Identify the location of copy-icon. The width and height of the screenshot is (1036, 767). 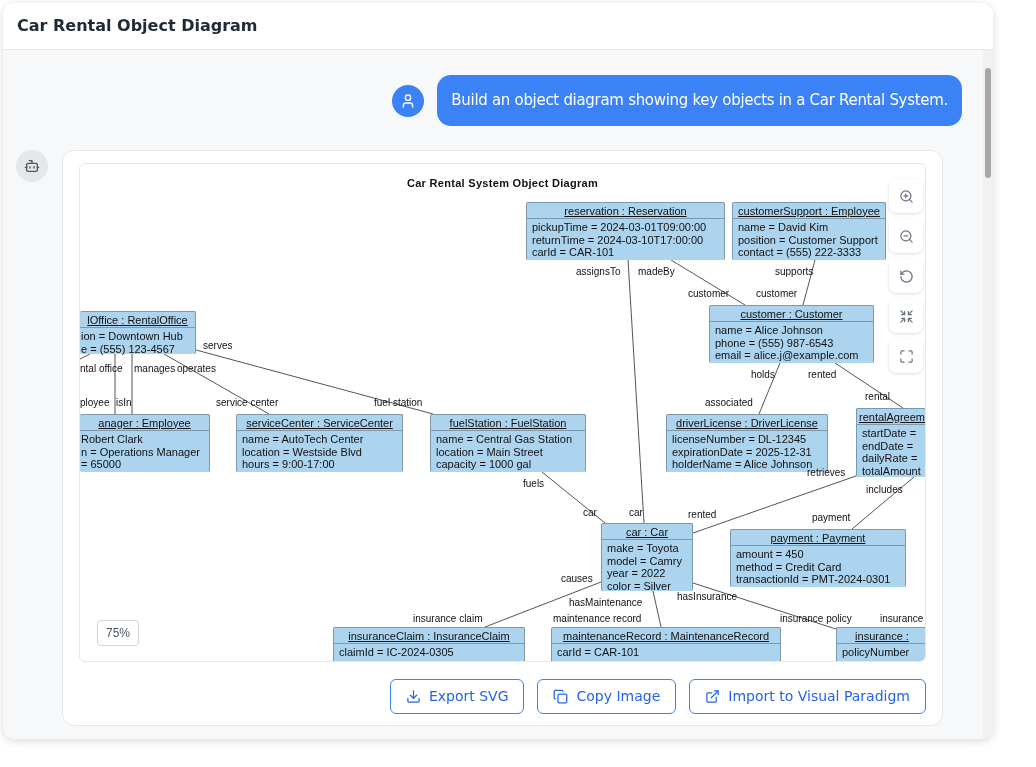
(561, 696).